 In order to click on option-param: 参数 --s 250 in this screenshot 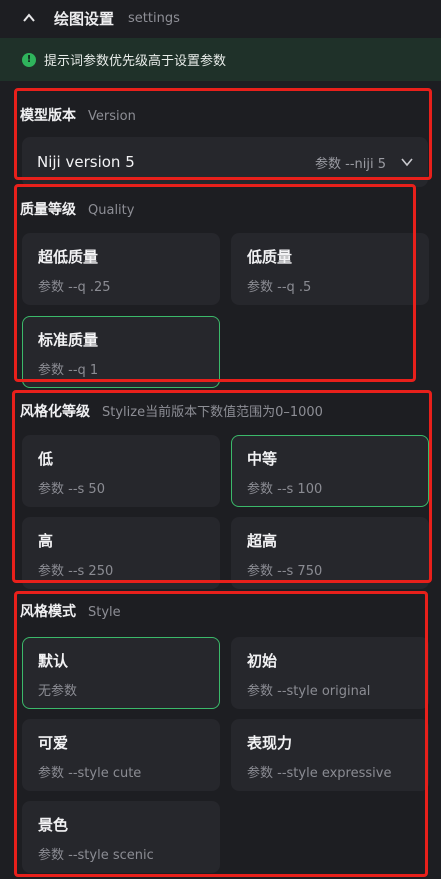, I will do `click(76, 571)`.